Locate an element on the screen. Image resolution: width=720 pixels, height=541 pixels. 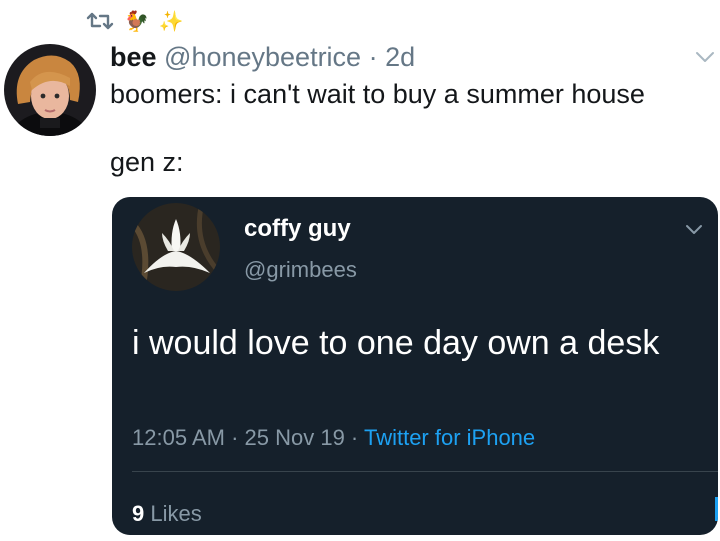
embedded-tweet-text: i would love to one day own a desk is located at coordinates (396, 343).